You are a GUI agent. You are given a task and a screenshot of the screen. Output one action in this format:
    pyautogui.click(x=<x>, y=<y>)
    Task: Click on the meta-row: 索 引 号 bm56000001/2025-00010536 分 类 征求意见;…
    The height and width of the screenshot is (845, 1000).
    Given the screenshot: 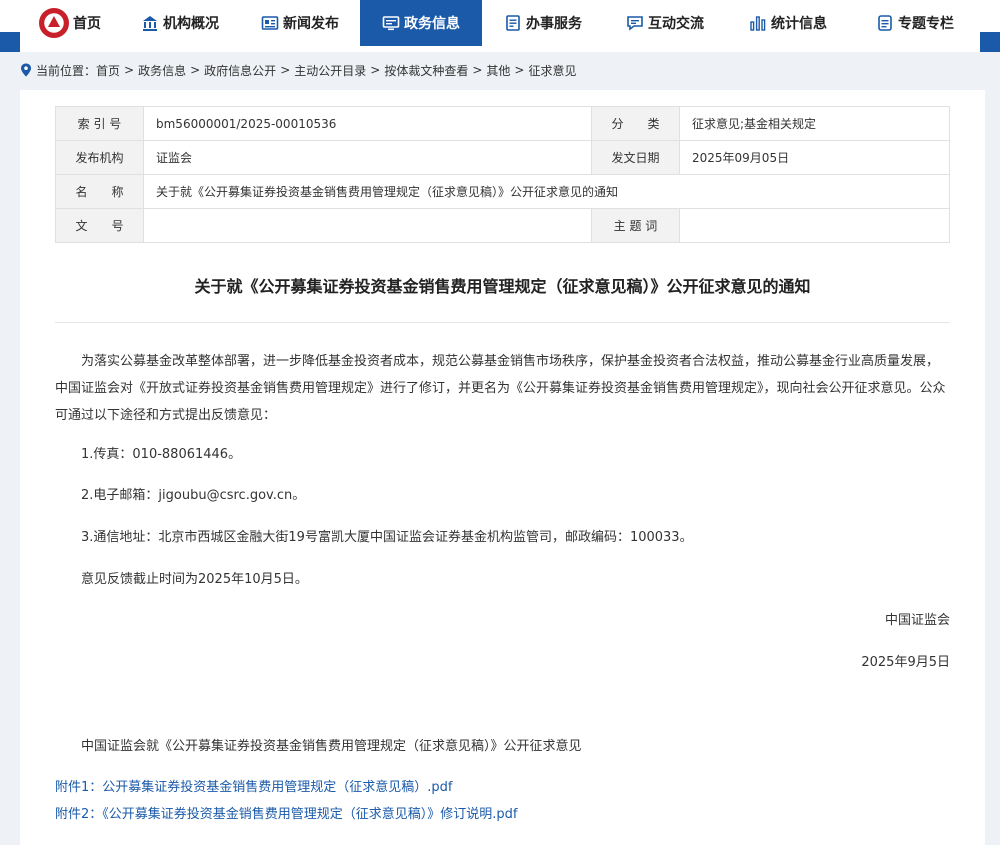 What is the action you would take?
    pyautogui.click(x=502, y=123)
    